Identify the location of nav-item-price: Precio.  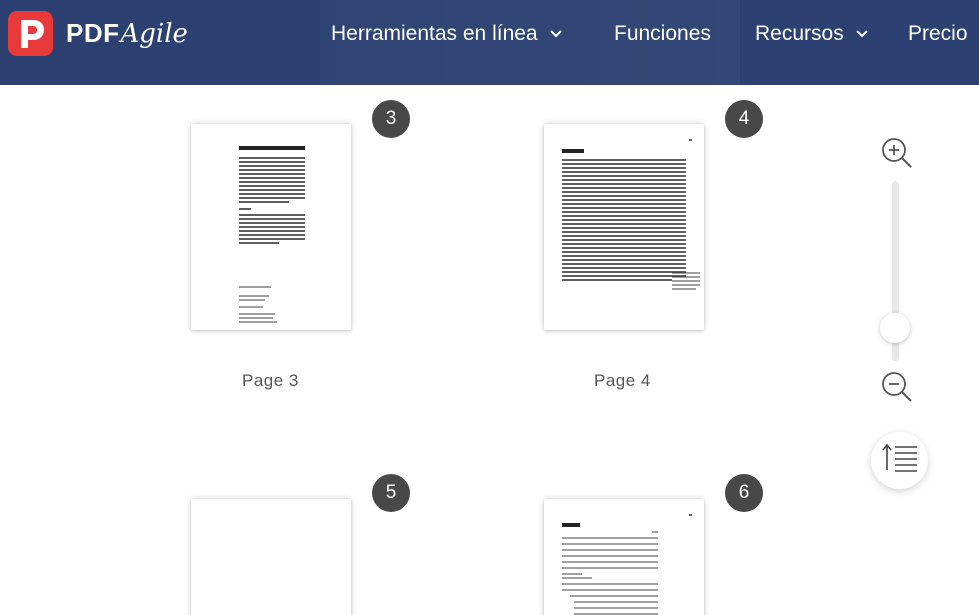
(938, 34).